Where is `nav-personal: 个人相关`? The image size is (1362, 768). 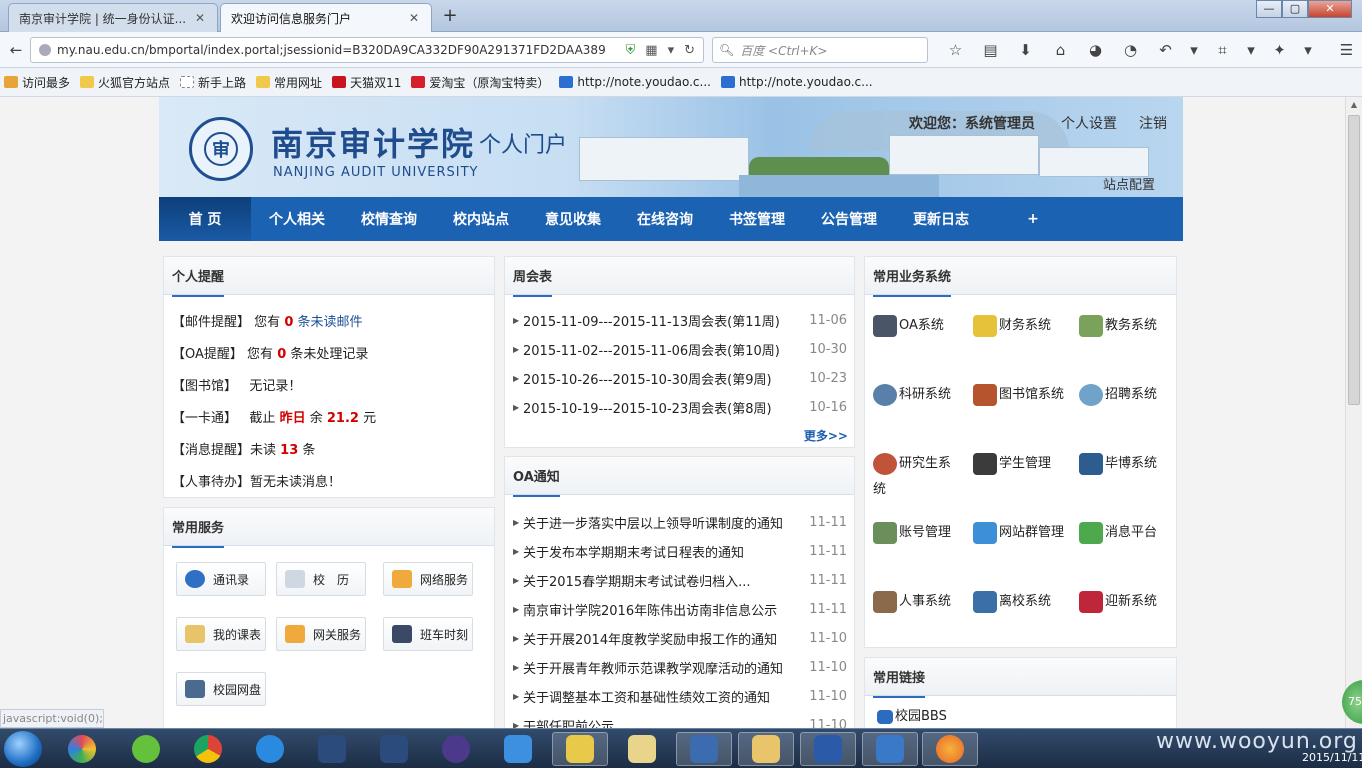
nav-personal: 个人相关 is located at coordinates (297, 219).